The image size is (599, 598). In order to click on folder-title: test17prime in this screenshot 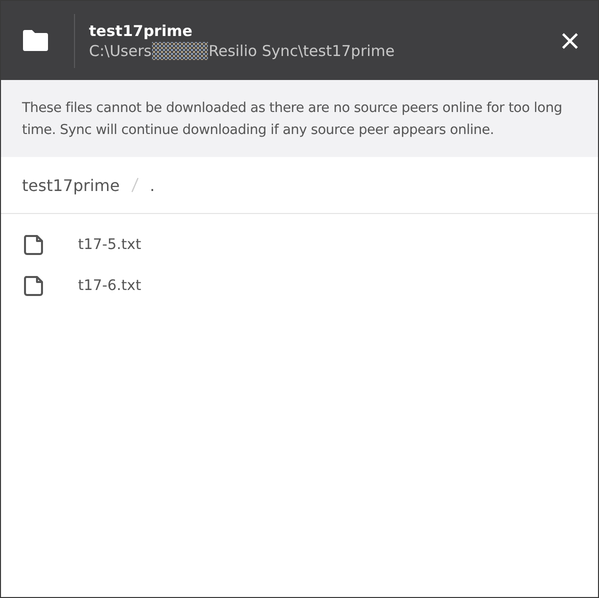, I will do `click(141, 30)`.